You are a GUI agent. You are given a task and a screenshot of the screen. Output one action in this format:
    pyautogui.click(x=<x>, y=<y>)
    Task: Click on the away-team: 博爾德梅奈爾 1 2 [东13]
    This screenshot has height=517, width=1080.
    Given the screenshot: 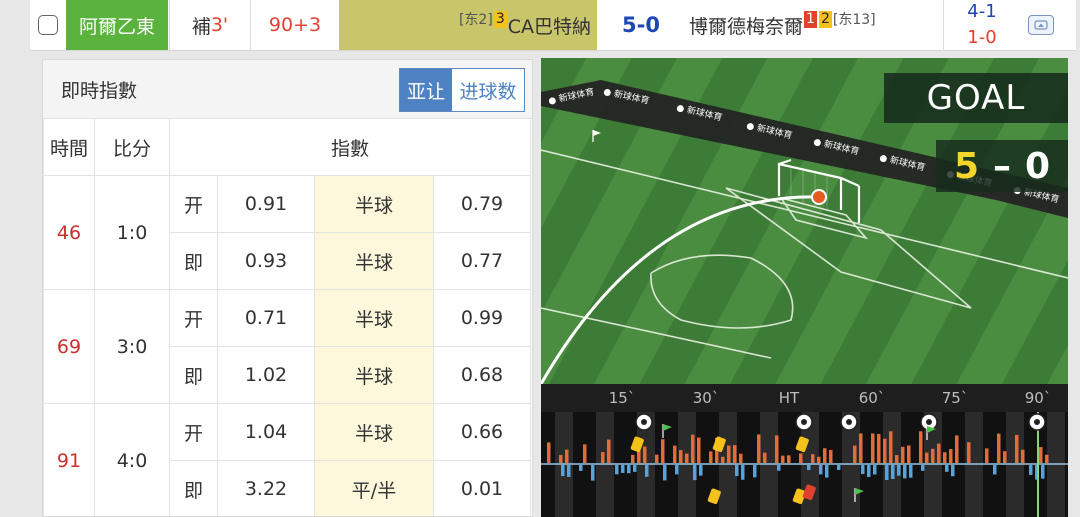 What is the action you would take?
    pyautogui.click(x=814, y=25)
    